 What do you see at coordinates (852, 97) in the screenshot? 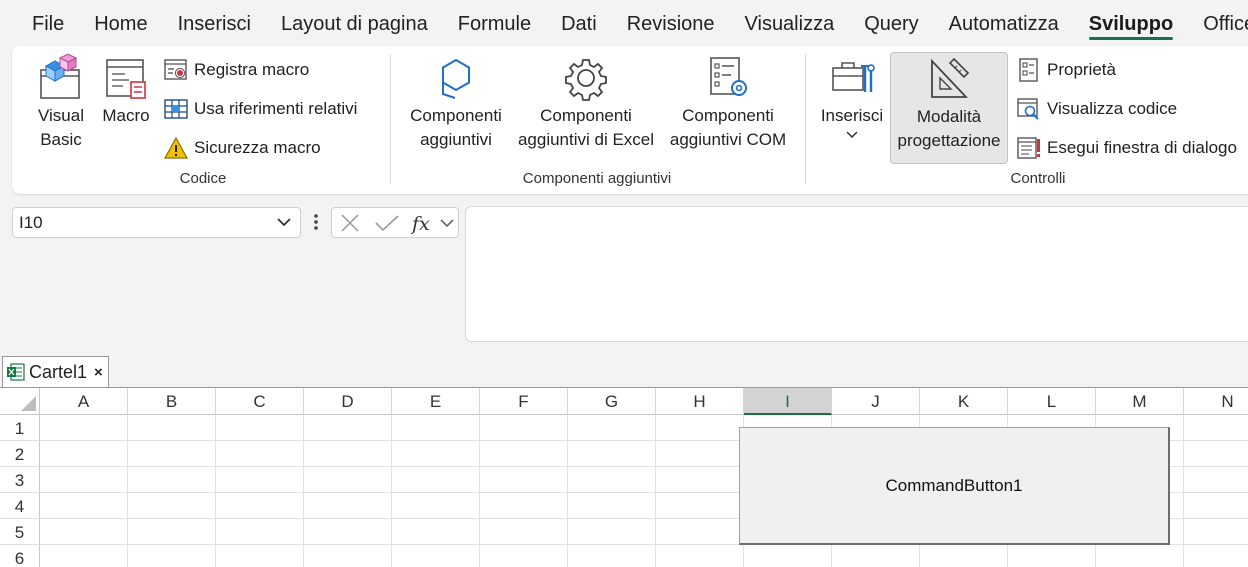
I see `inserisci-controllo-button: Inserisci` at bounding box center [852, 97].